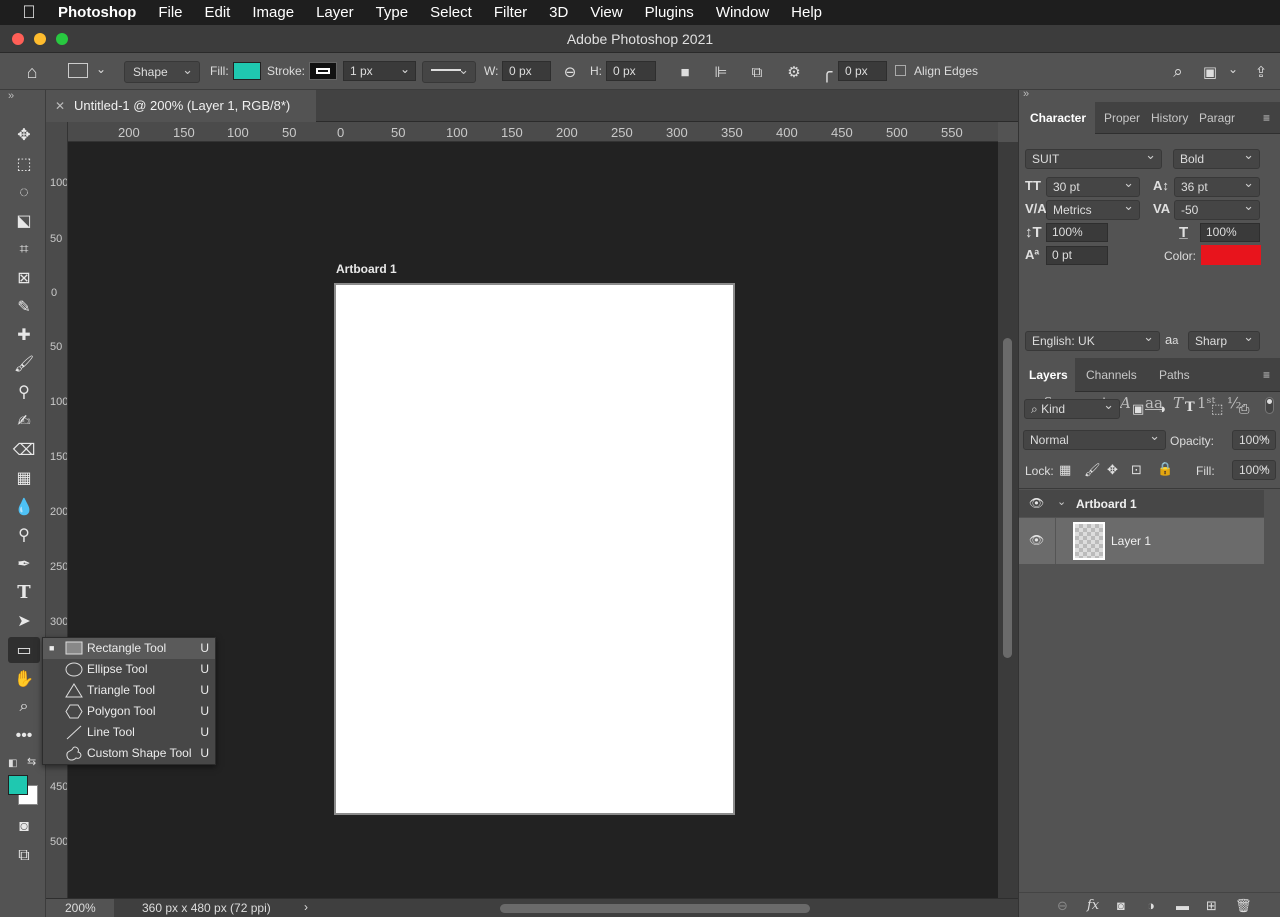 Image resolution: width=1280 pixels, height=917 pixels. What do you see at coordinates (1171, 118) in the screenshot?
I see `tab-history: History` at bounding box center [1171, 118].